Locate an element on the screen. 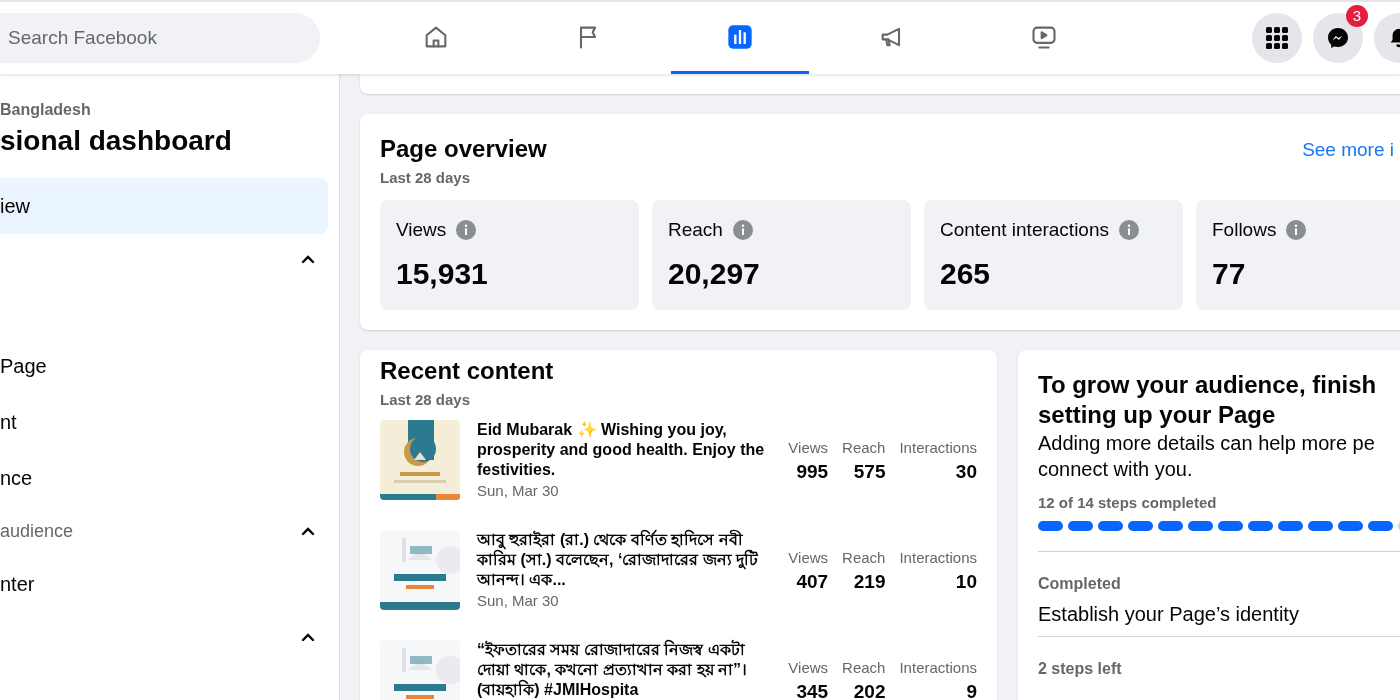 Image resolution: width=1400 pixels, height=700 pixels. notification-badge: 3 is located at coordinates (1357, 16).